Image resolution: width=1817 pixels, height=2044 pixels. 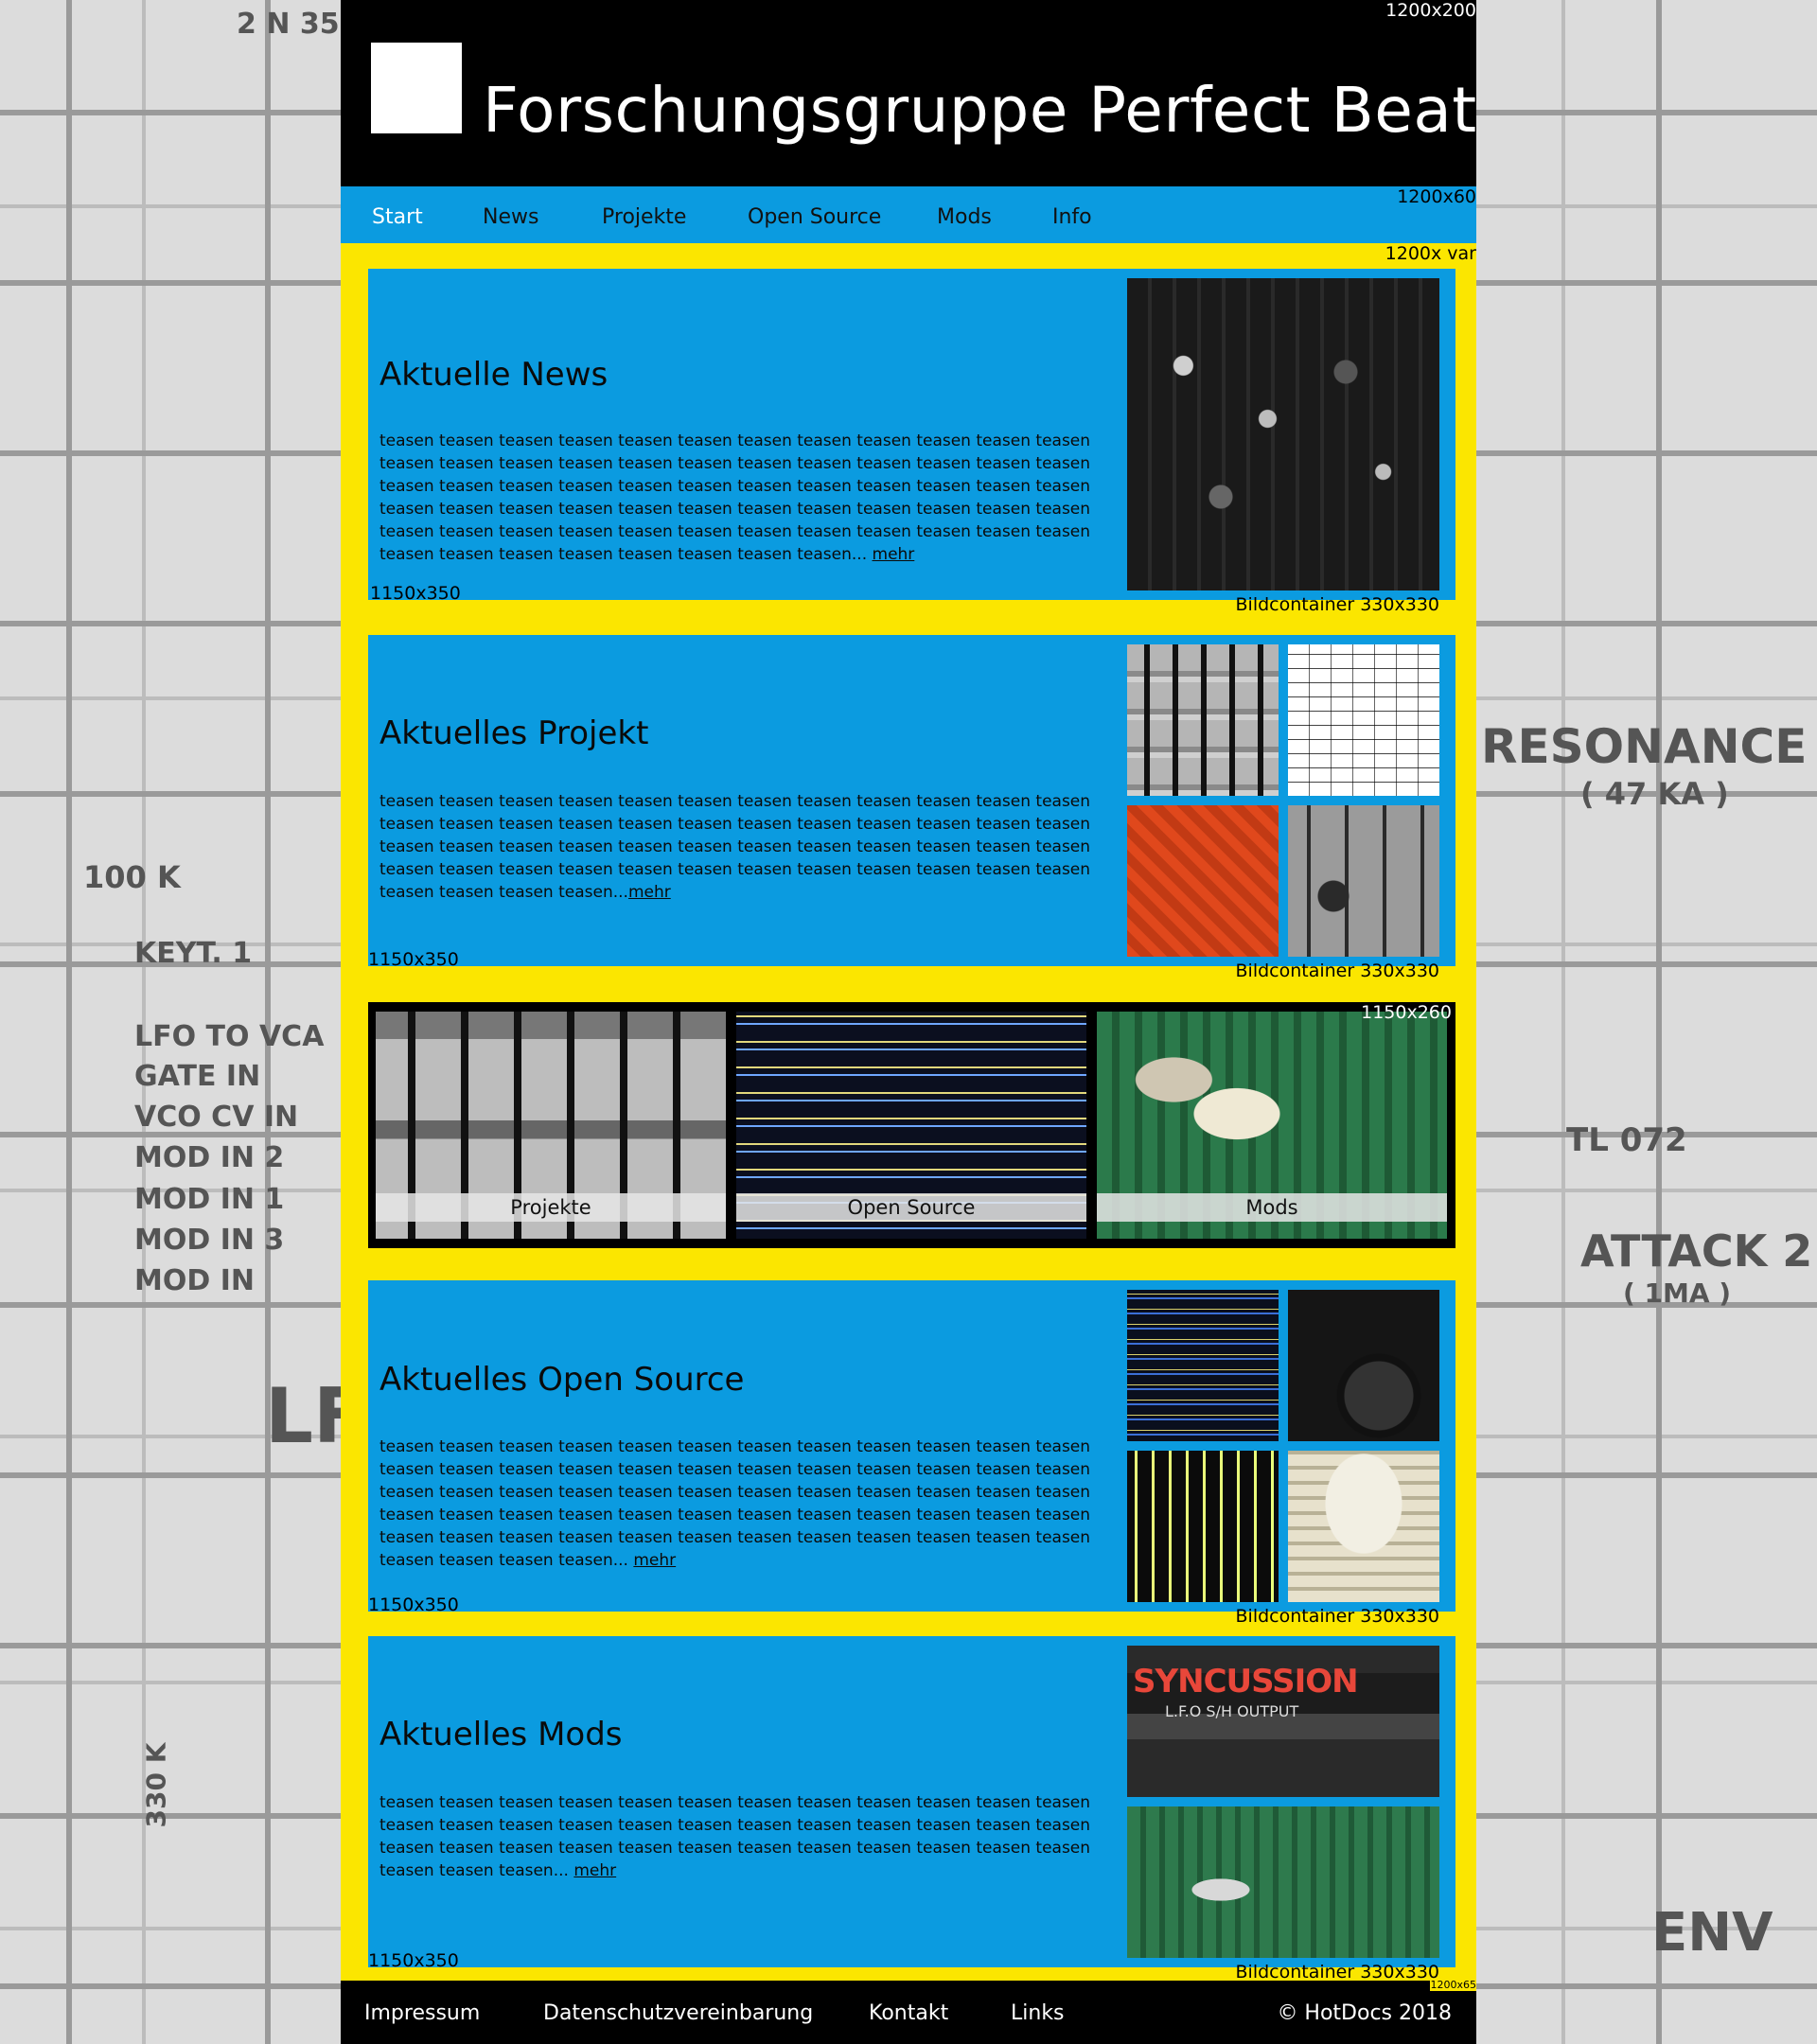 What do you see at coordinates (209, 1199) in the screenshot?
I see `bg-label: MOD IN 1` at bounding box center [209, 1199].